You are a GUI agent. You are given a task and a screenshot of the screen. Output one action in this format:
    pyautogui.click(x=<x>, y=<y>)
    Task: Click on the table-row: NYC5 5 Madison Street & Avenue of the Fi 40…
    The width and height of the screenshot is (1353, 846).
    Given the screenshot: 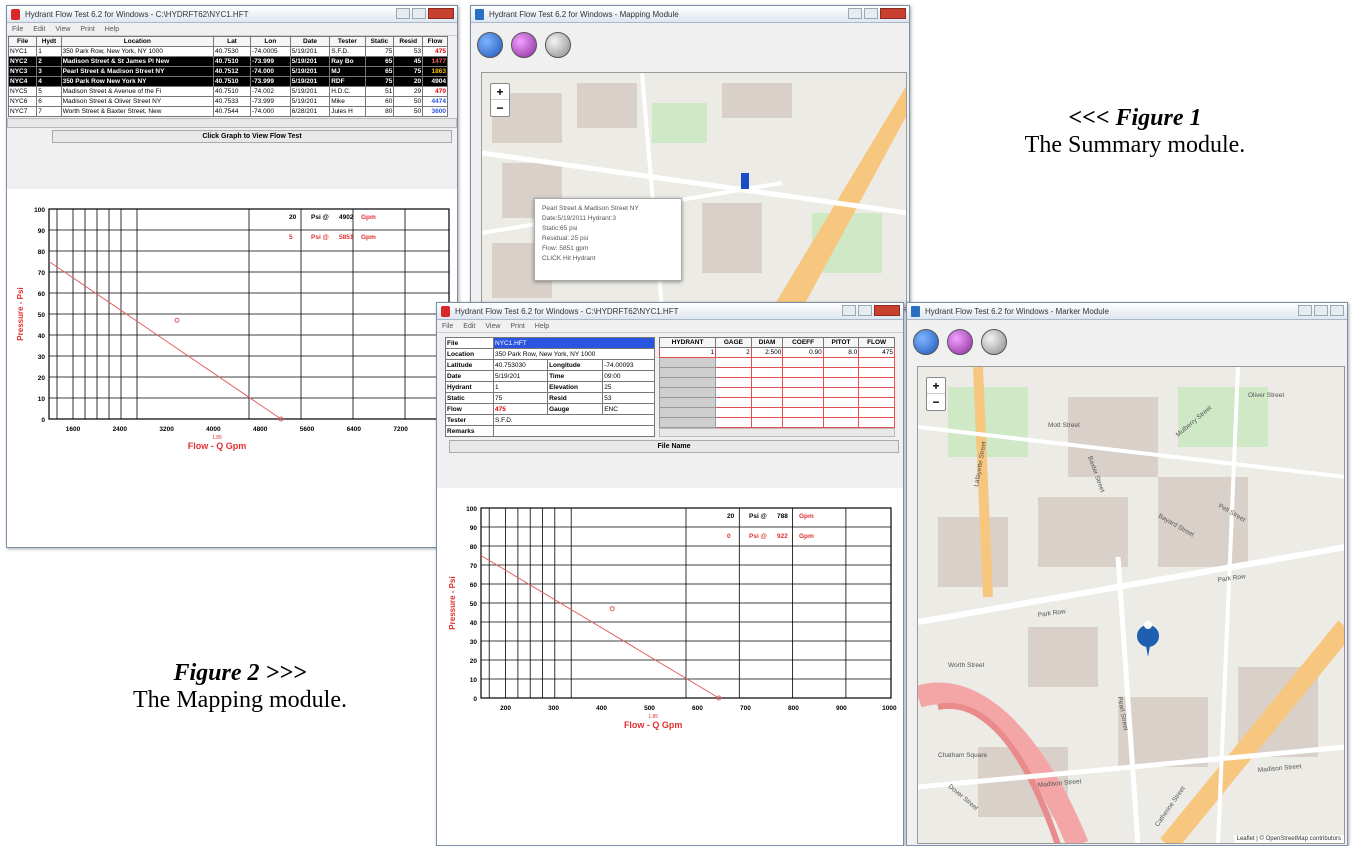 What is the action you would take?
    pyautogui.click(x=227, y=91)
    